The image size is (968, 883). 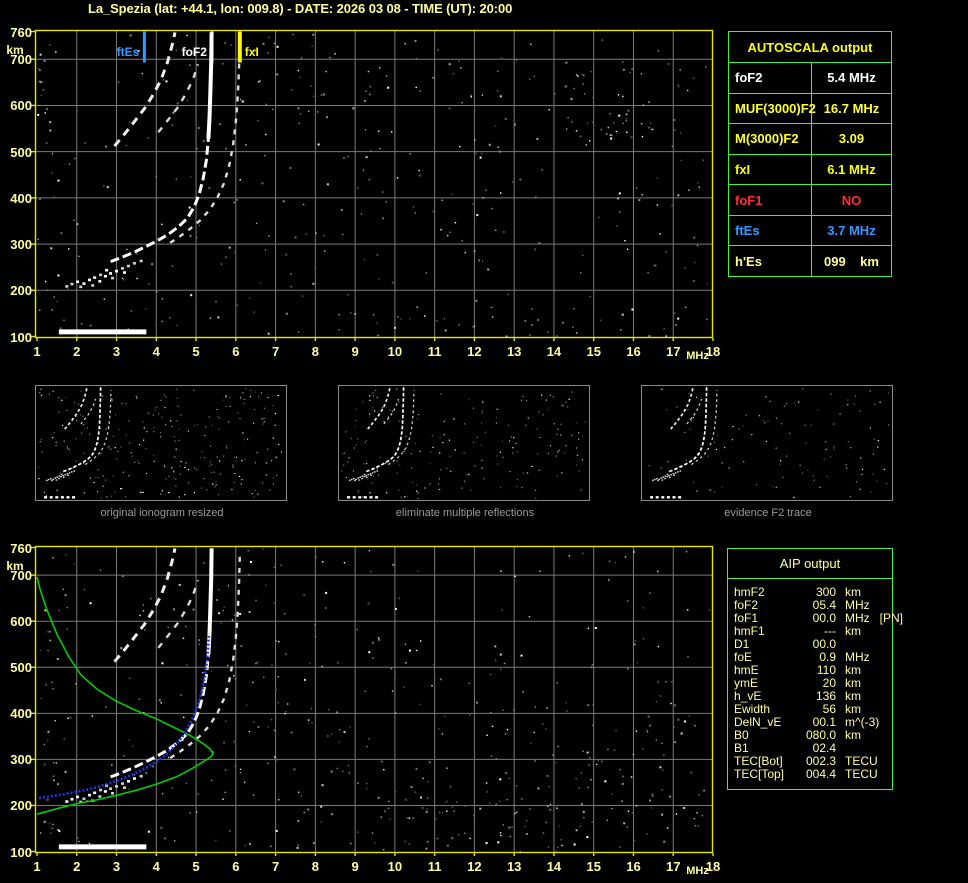 What do you see at coordinates (851, 78) in the screenshot?
I see `autoscala-param-value: 5.4 MHz` at bounding box center [851, 78].